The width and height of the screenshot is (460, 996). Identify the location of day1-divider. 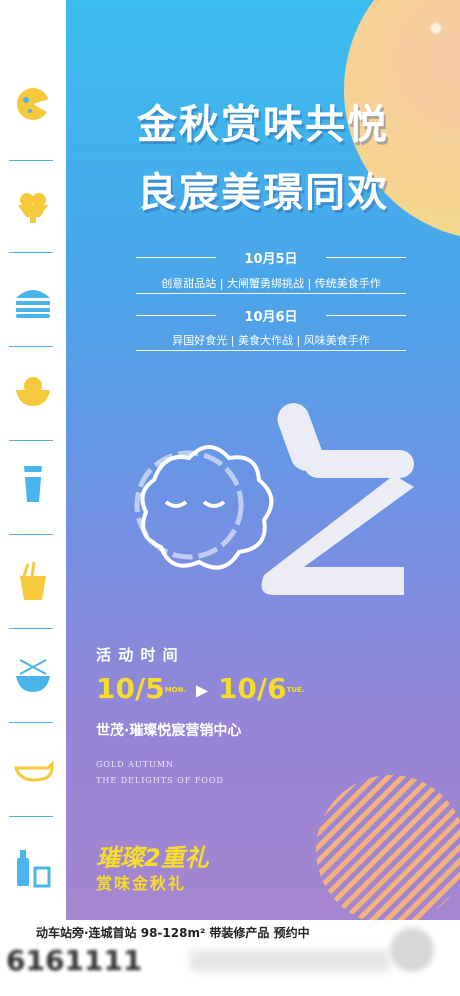
(271, 293).